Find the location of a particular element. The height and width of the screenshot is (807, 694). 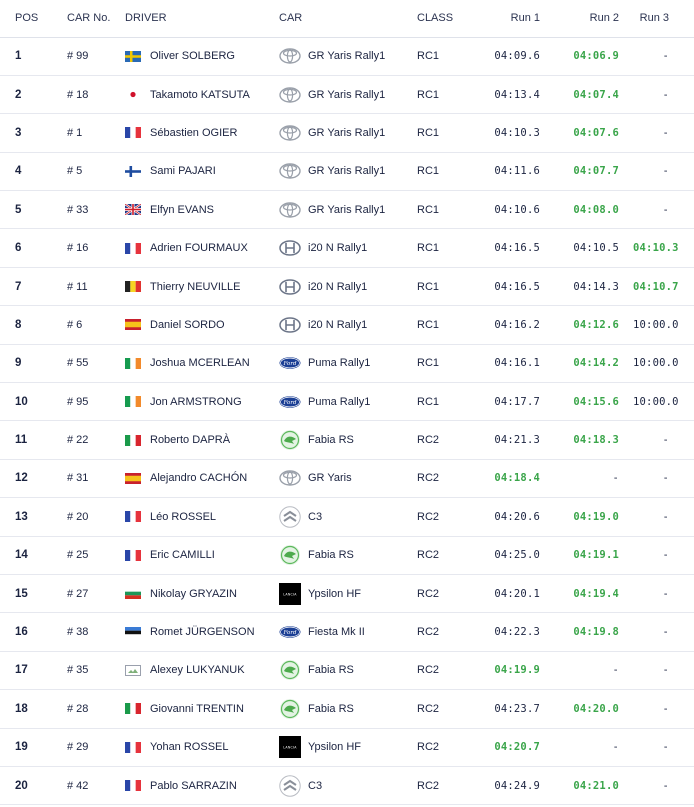

driver-cell: Alejandro CACHÓN is located at coordinates (202, 478).